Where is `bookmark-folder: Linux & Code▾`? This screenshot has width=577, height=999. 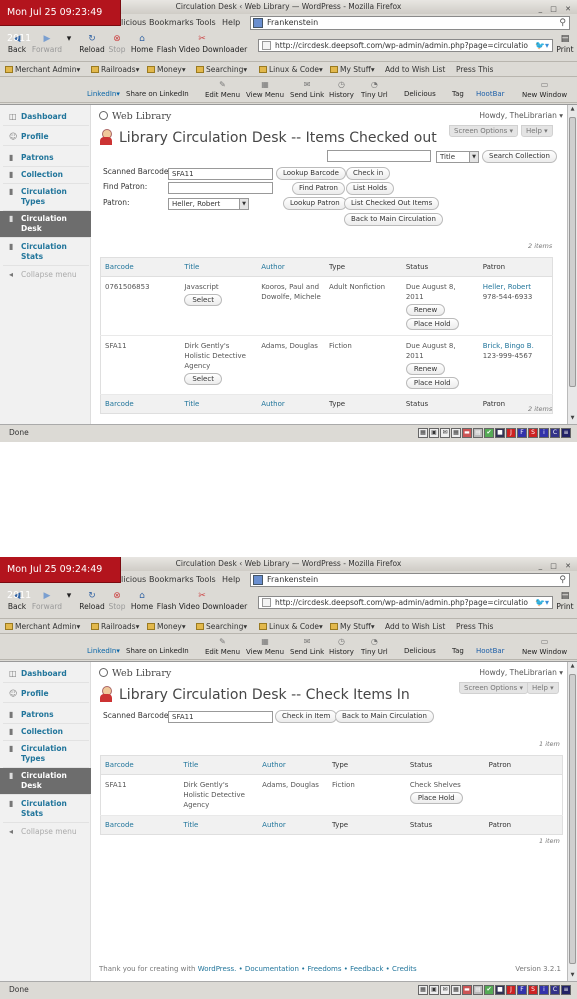 bookmark-folder: Linux & Code▾ is located at coordinates (291, 69).